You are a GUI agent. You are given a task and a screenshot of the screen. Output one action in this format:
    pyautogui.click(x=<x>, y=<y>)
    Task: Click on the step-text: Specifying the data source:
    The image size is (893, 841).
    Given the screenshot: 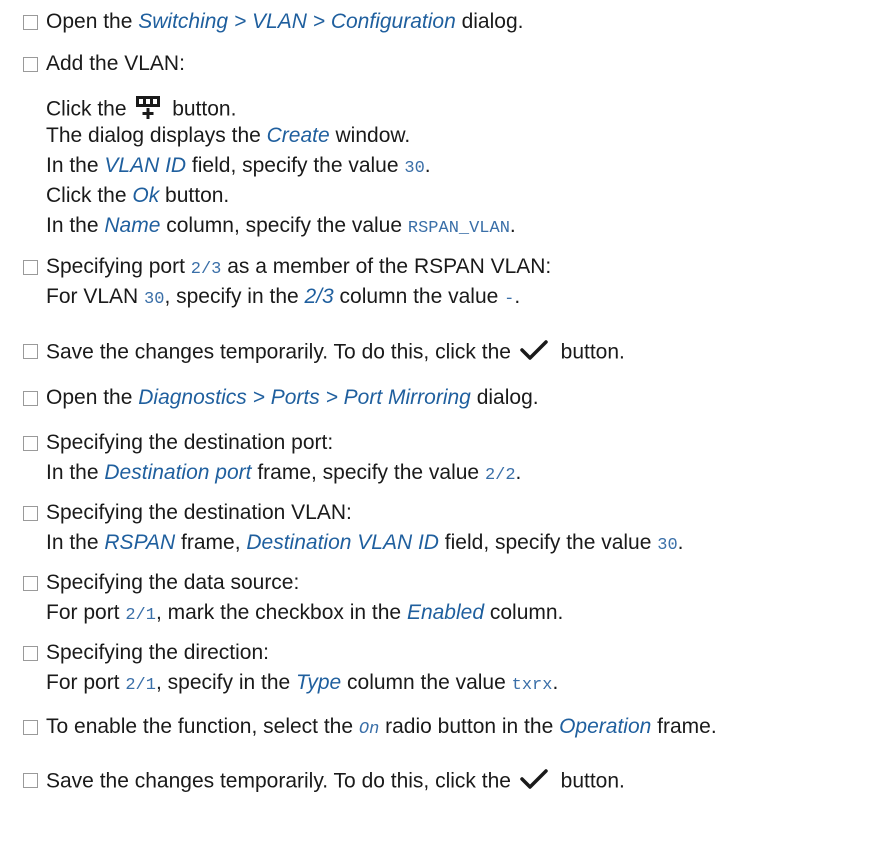 What is the action you would take?
    pyautogui.click(x=172, y=583)
    